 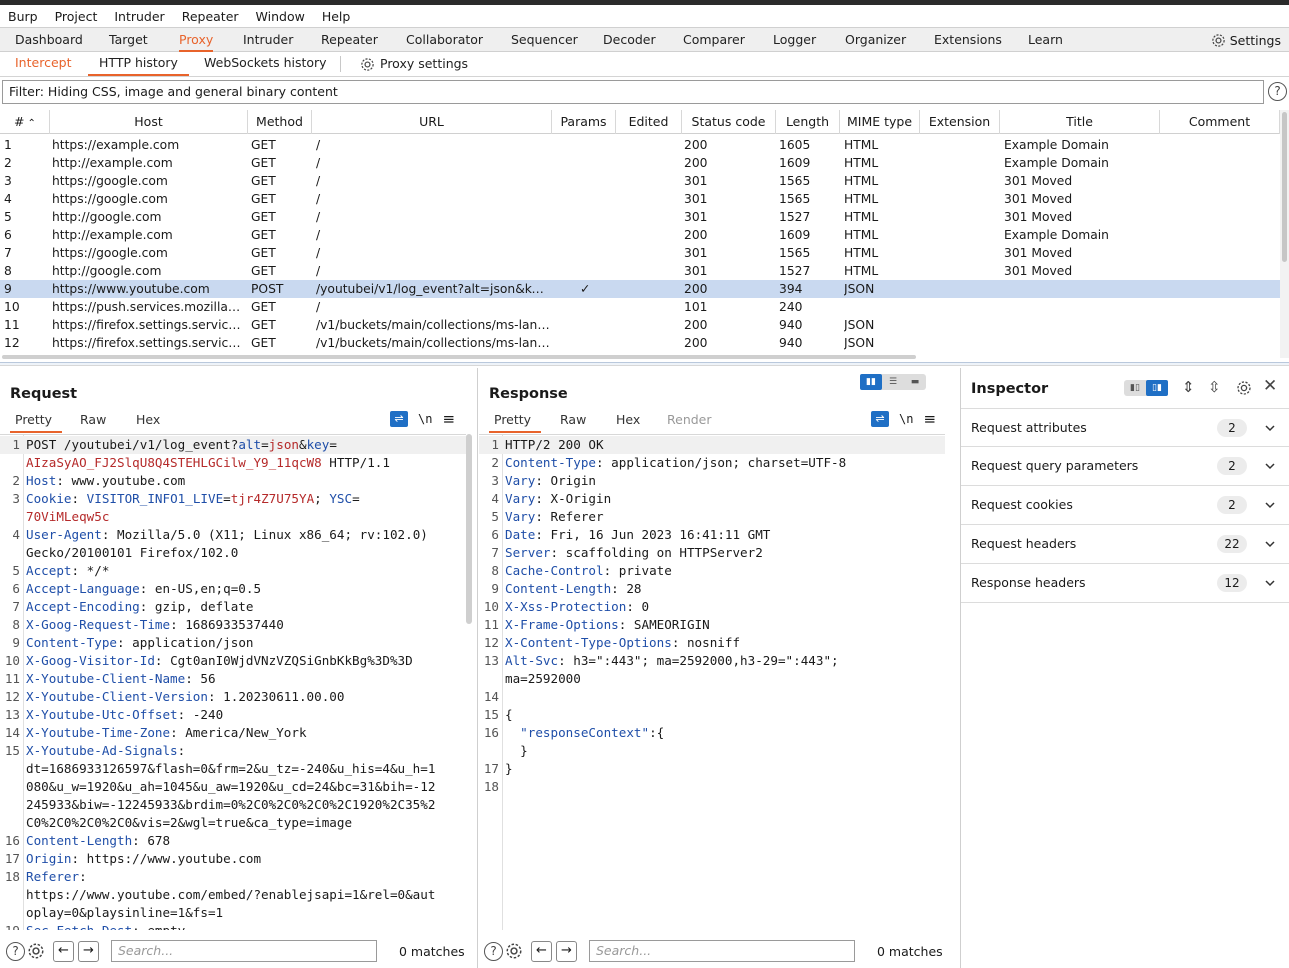 I want to click on tab-comparer: Comparer, so click(x=714, y=40).